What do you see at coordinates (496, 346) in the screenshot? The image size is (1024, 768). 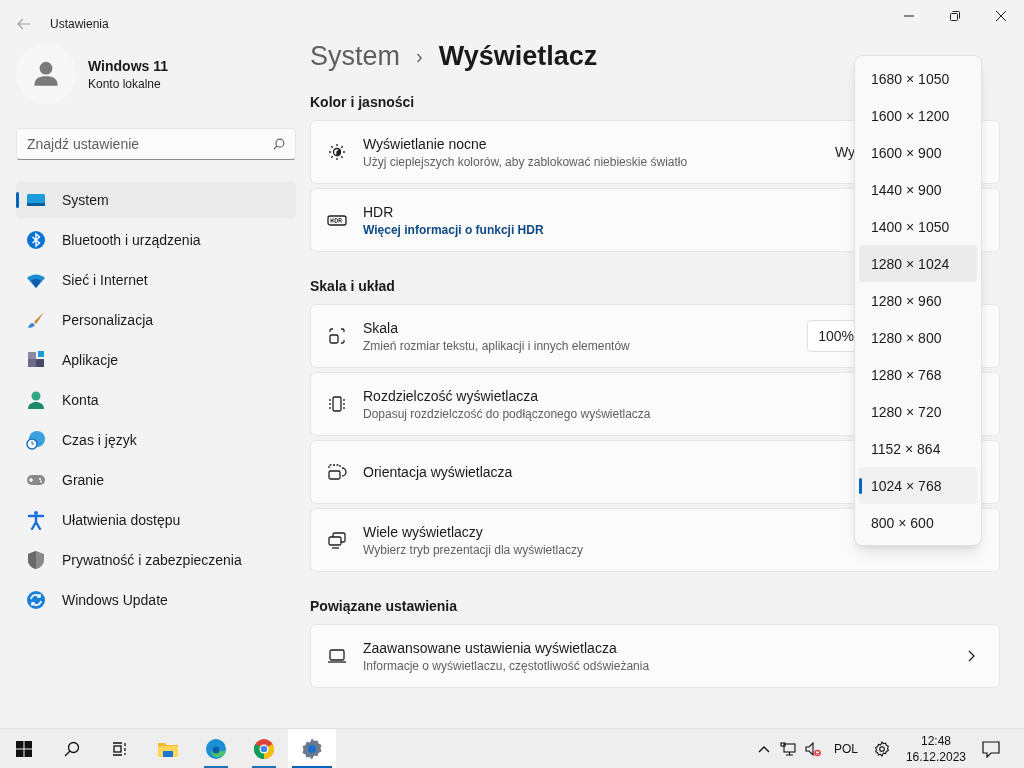 I see `setting-description: Zmień rozmiar tekstu, aplikacji i innych elementów` at bounding box center [496, 346].